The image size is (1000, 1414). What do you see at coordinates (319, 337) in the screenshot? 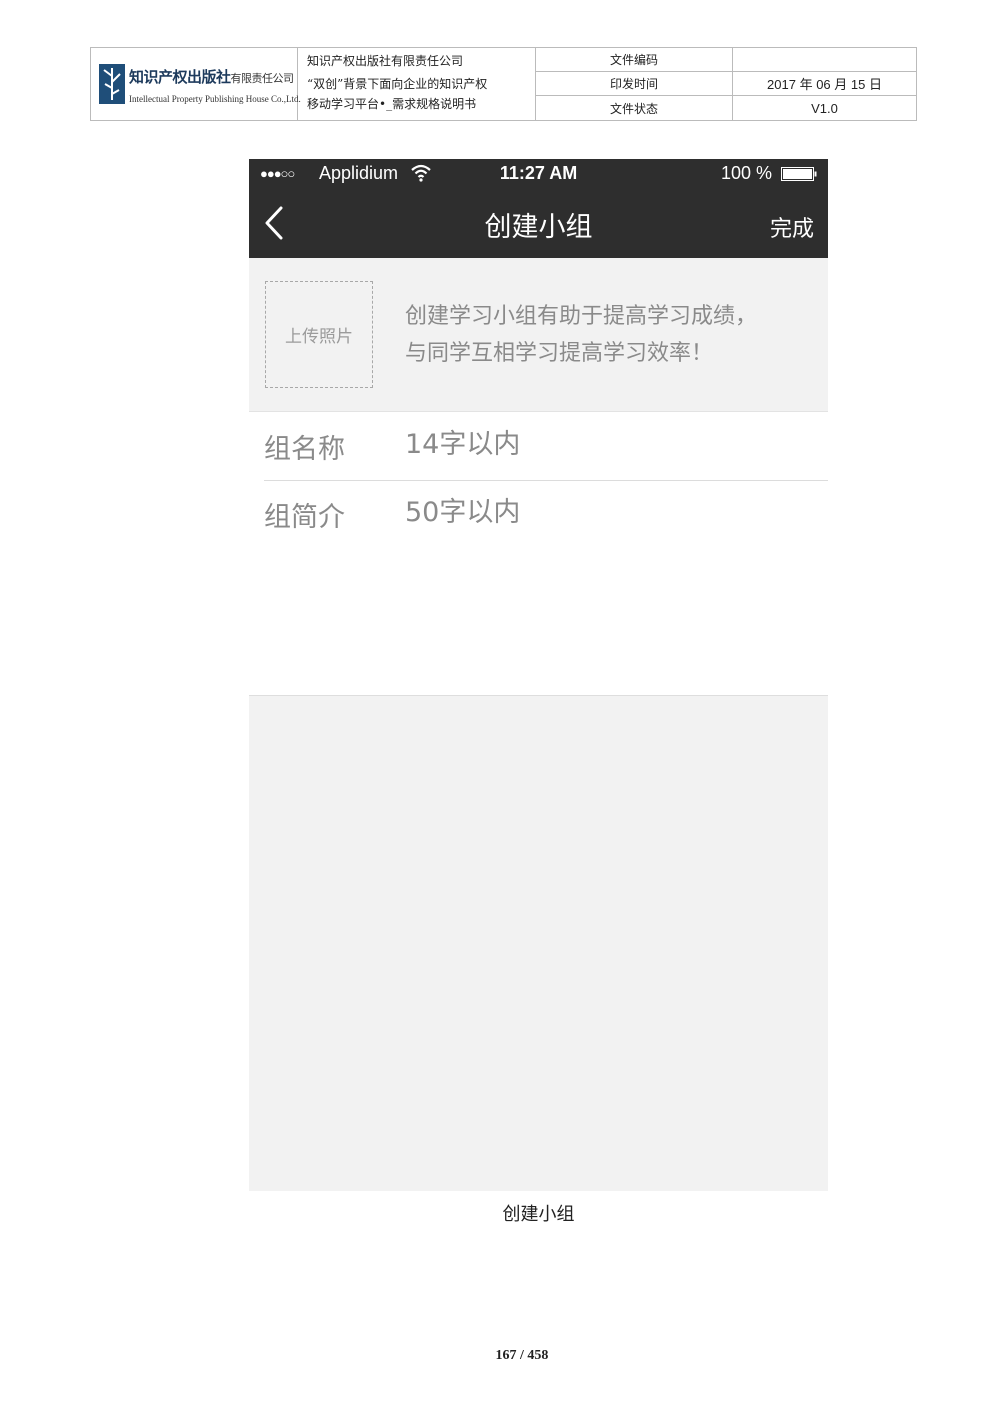
I see `upload-photo-label: 上传照片` at bounding box center [319, 337].